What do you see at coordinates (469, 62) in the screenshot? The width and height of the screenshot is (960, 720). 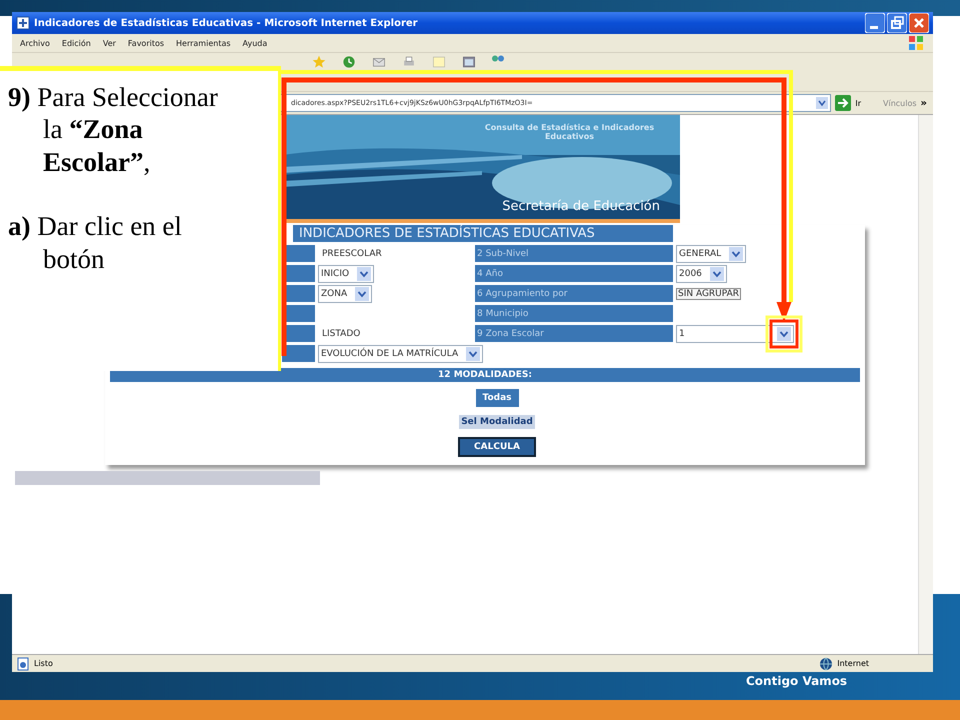 I see `window-icon` at bounding box center [469, 62].